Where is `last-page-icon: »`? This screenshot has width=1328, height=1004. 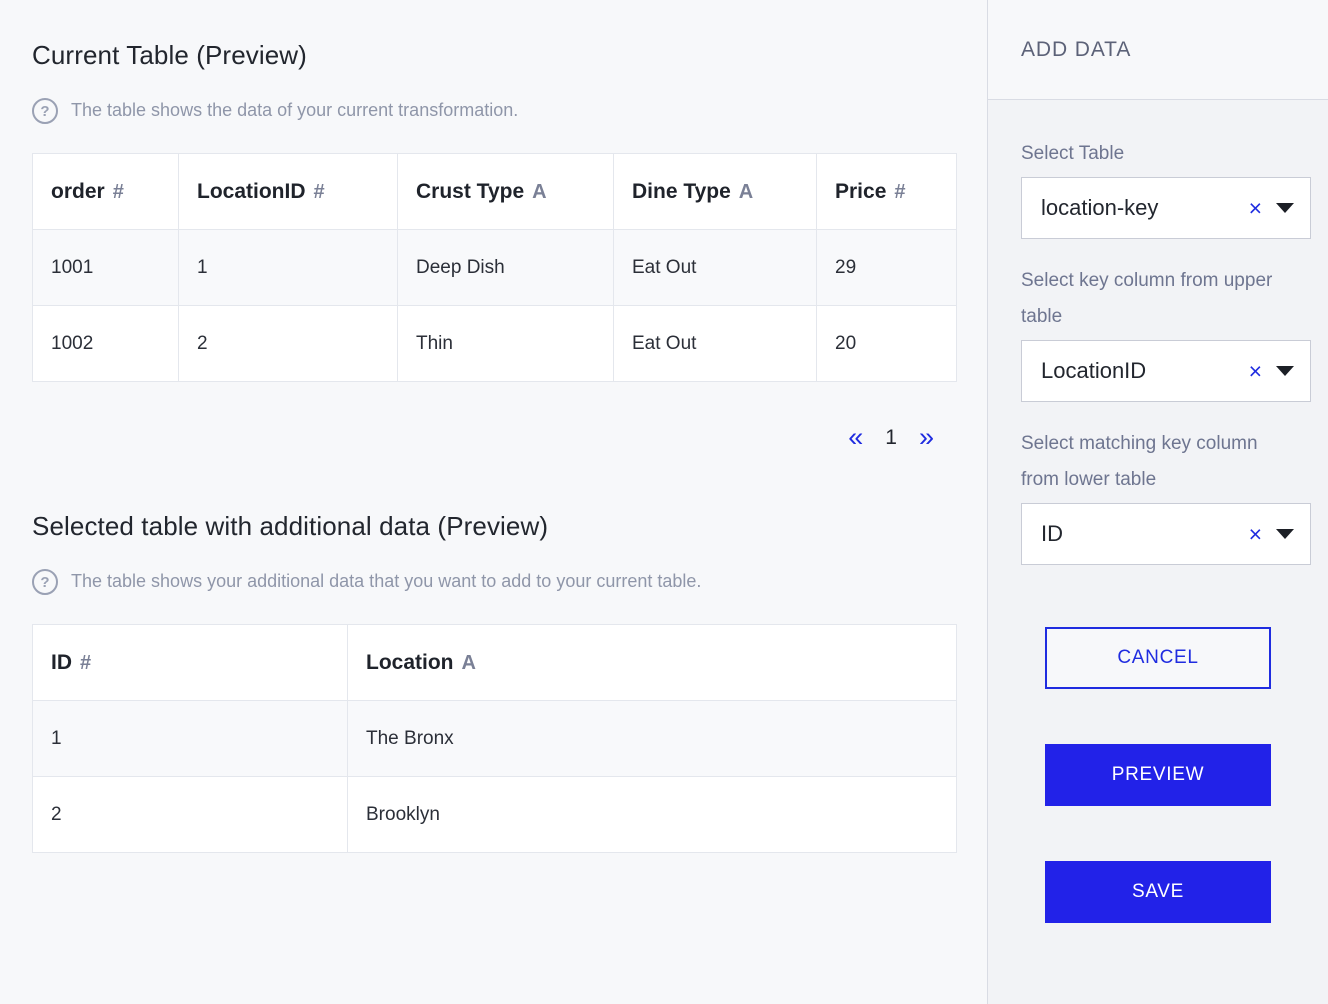 last-page-icon: » is located at coordinates (926, 437).